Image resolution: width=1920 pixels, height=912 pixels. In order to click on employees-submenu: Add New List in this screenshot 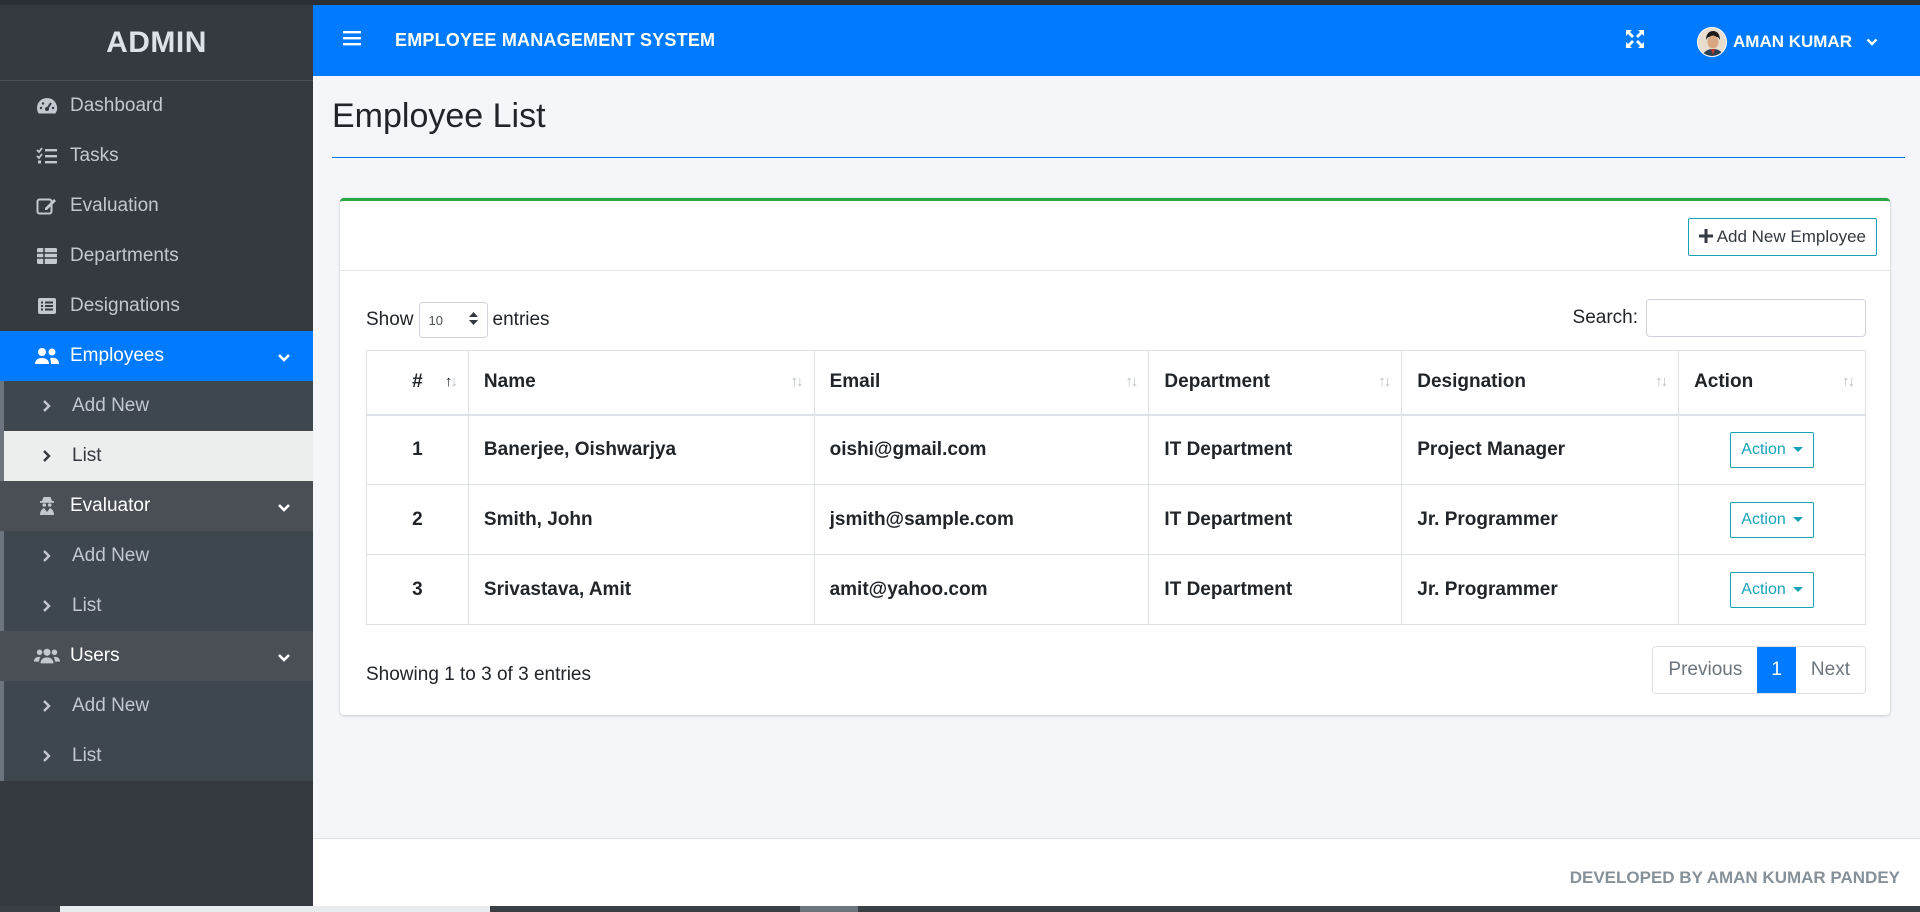, I will do `click(156, 431)`.